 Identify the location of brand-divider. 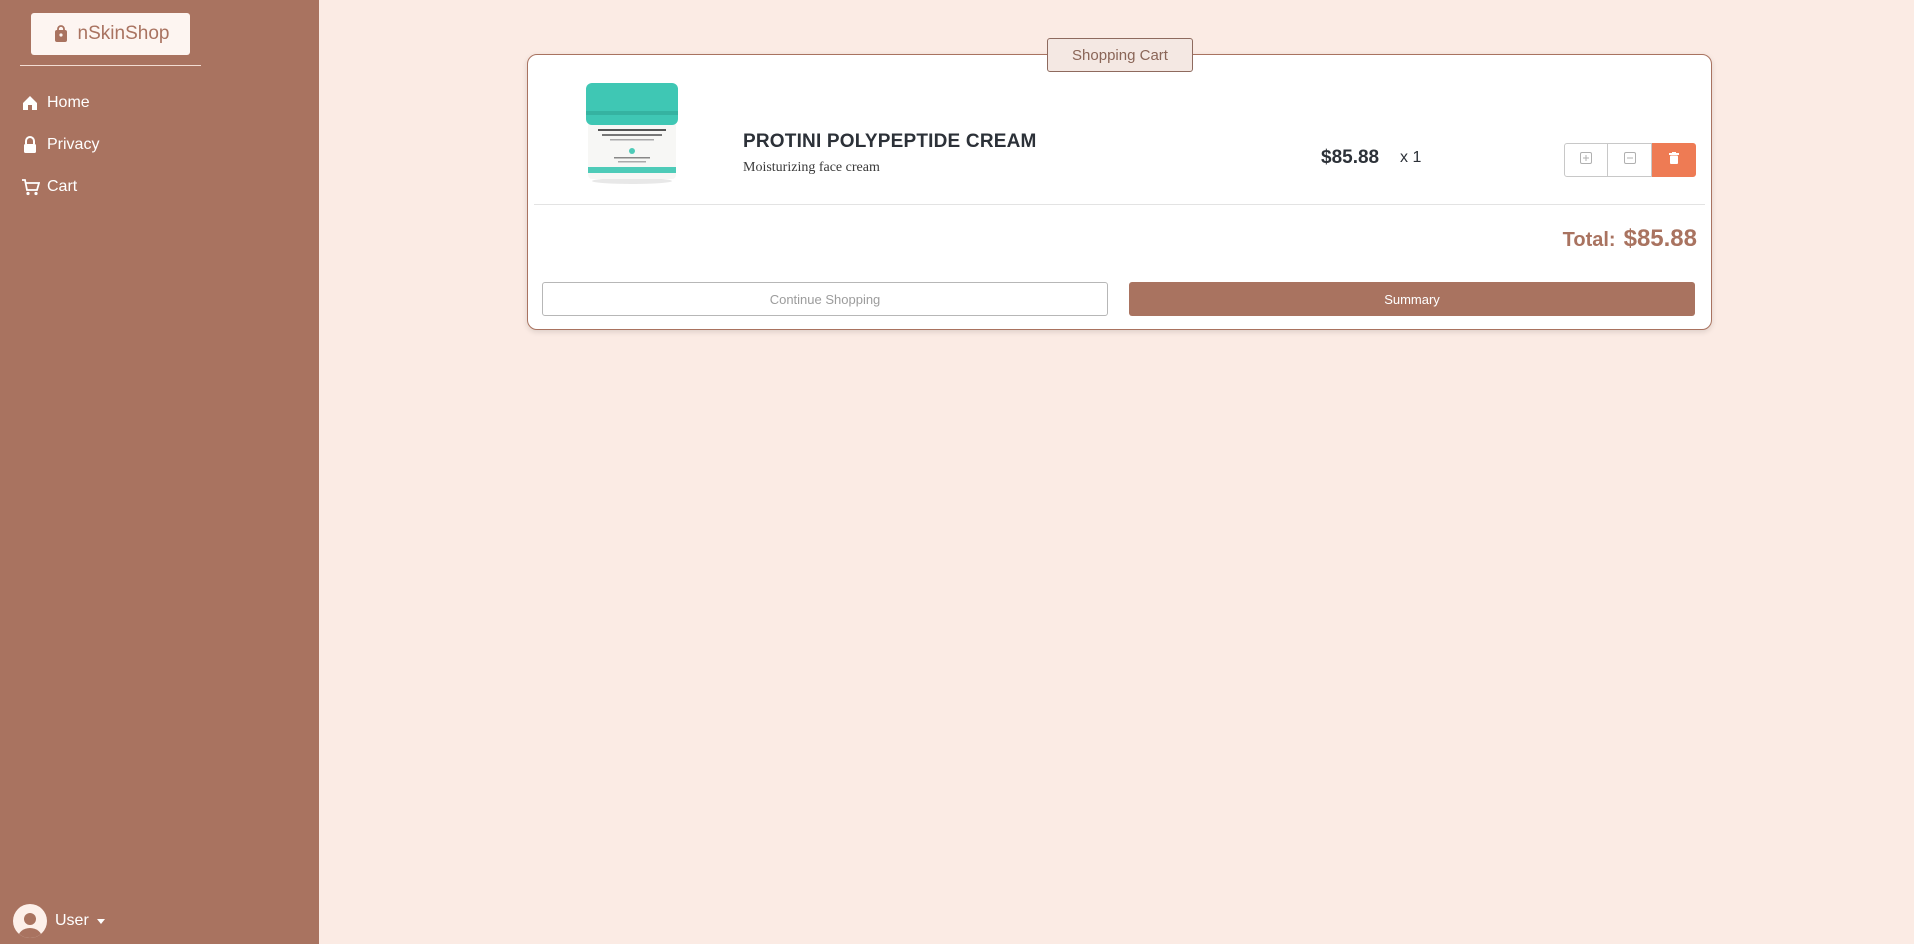
(110, 65).